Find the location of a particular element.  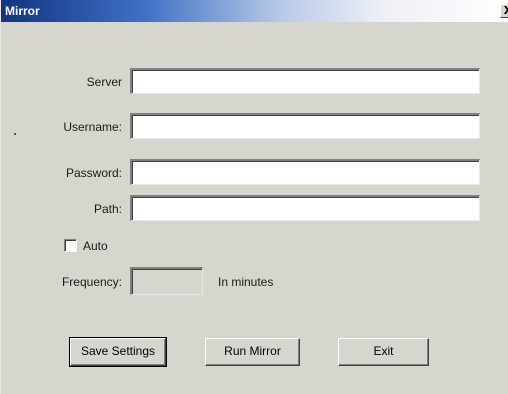

auto-checkbox is located at coordinates (70, 245).